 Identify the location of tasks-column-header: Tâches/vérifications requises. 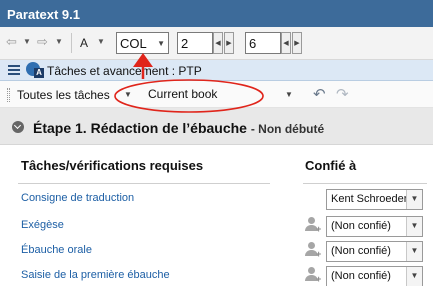
(112, 165).